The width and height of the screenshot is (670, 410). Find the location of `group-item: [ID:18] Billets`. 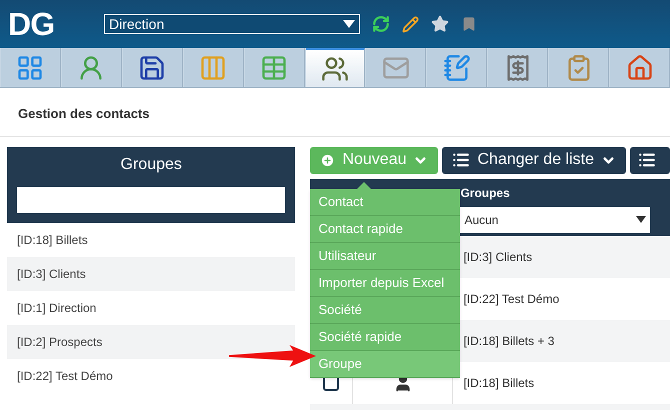

group-item: [ID:18] Billets is located at coordinates (52, 239).